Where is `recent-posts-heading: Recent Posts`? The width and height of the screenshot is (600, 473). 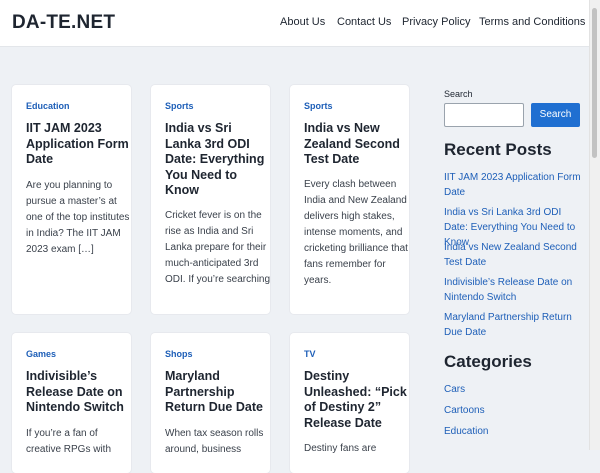 recent-posts-heading: Recent Posts is located at coordinates (498, 149).